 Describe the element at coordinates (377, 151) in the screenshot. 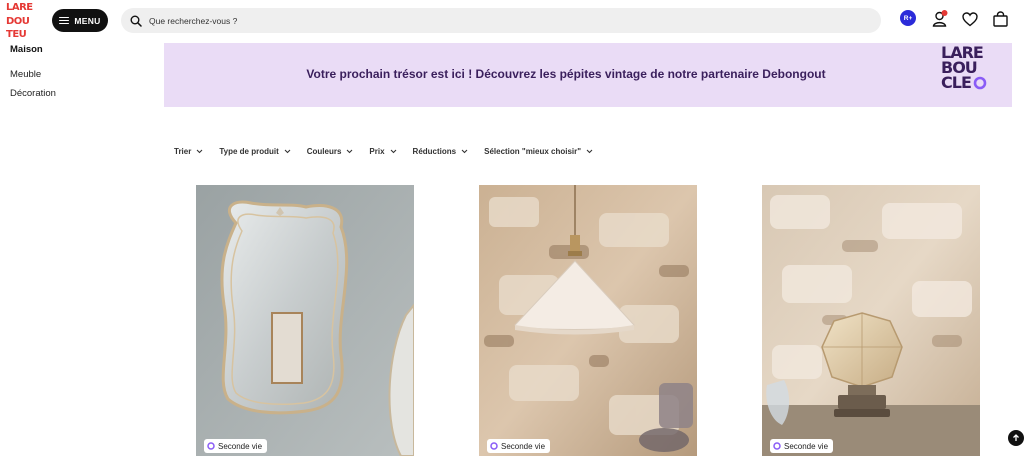

I see `filter-label: Prix` at that location.